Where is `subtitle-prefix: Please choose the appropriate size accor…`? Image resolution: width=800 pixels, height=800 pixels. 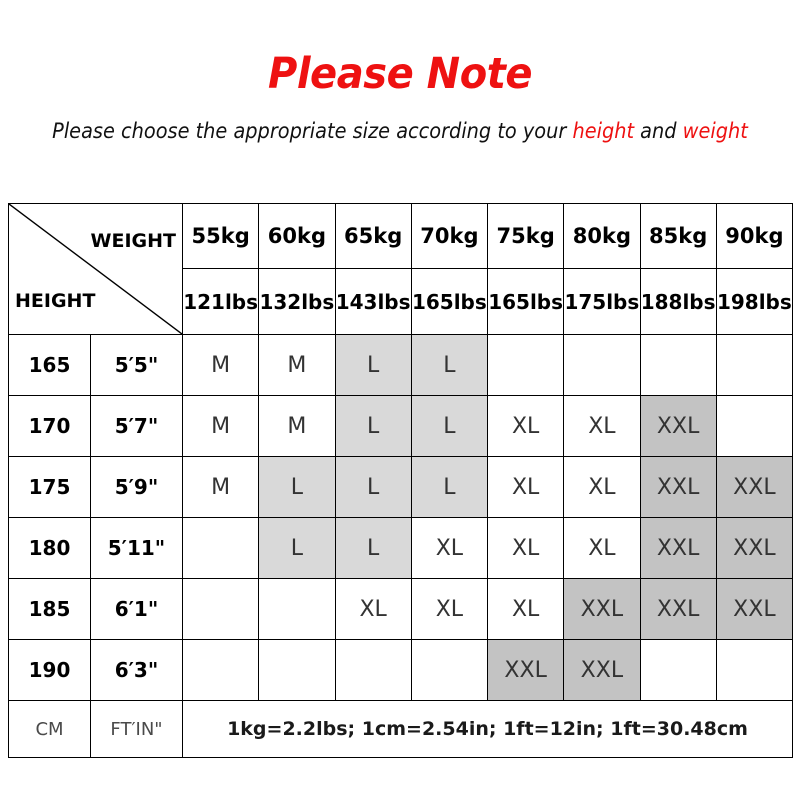 subtitle-prefix: Please choose the appropriate size accor… is located at coordinates (312, 131).